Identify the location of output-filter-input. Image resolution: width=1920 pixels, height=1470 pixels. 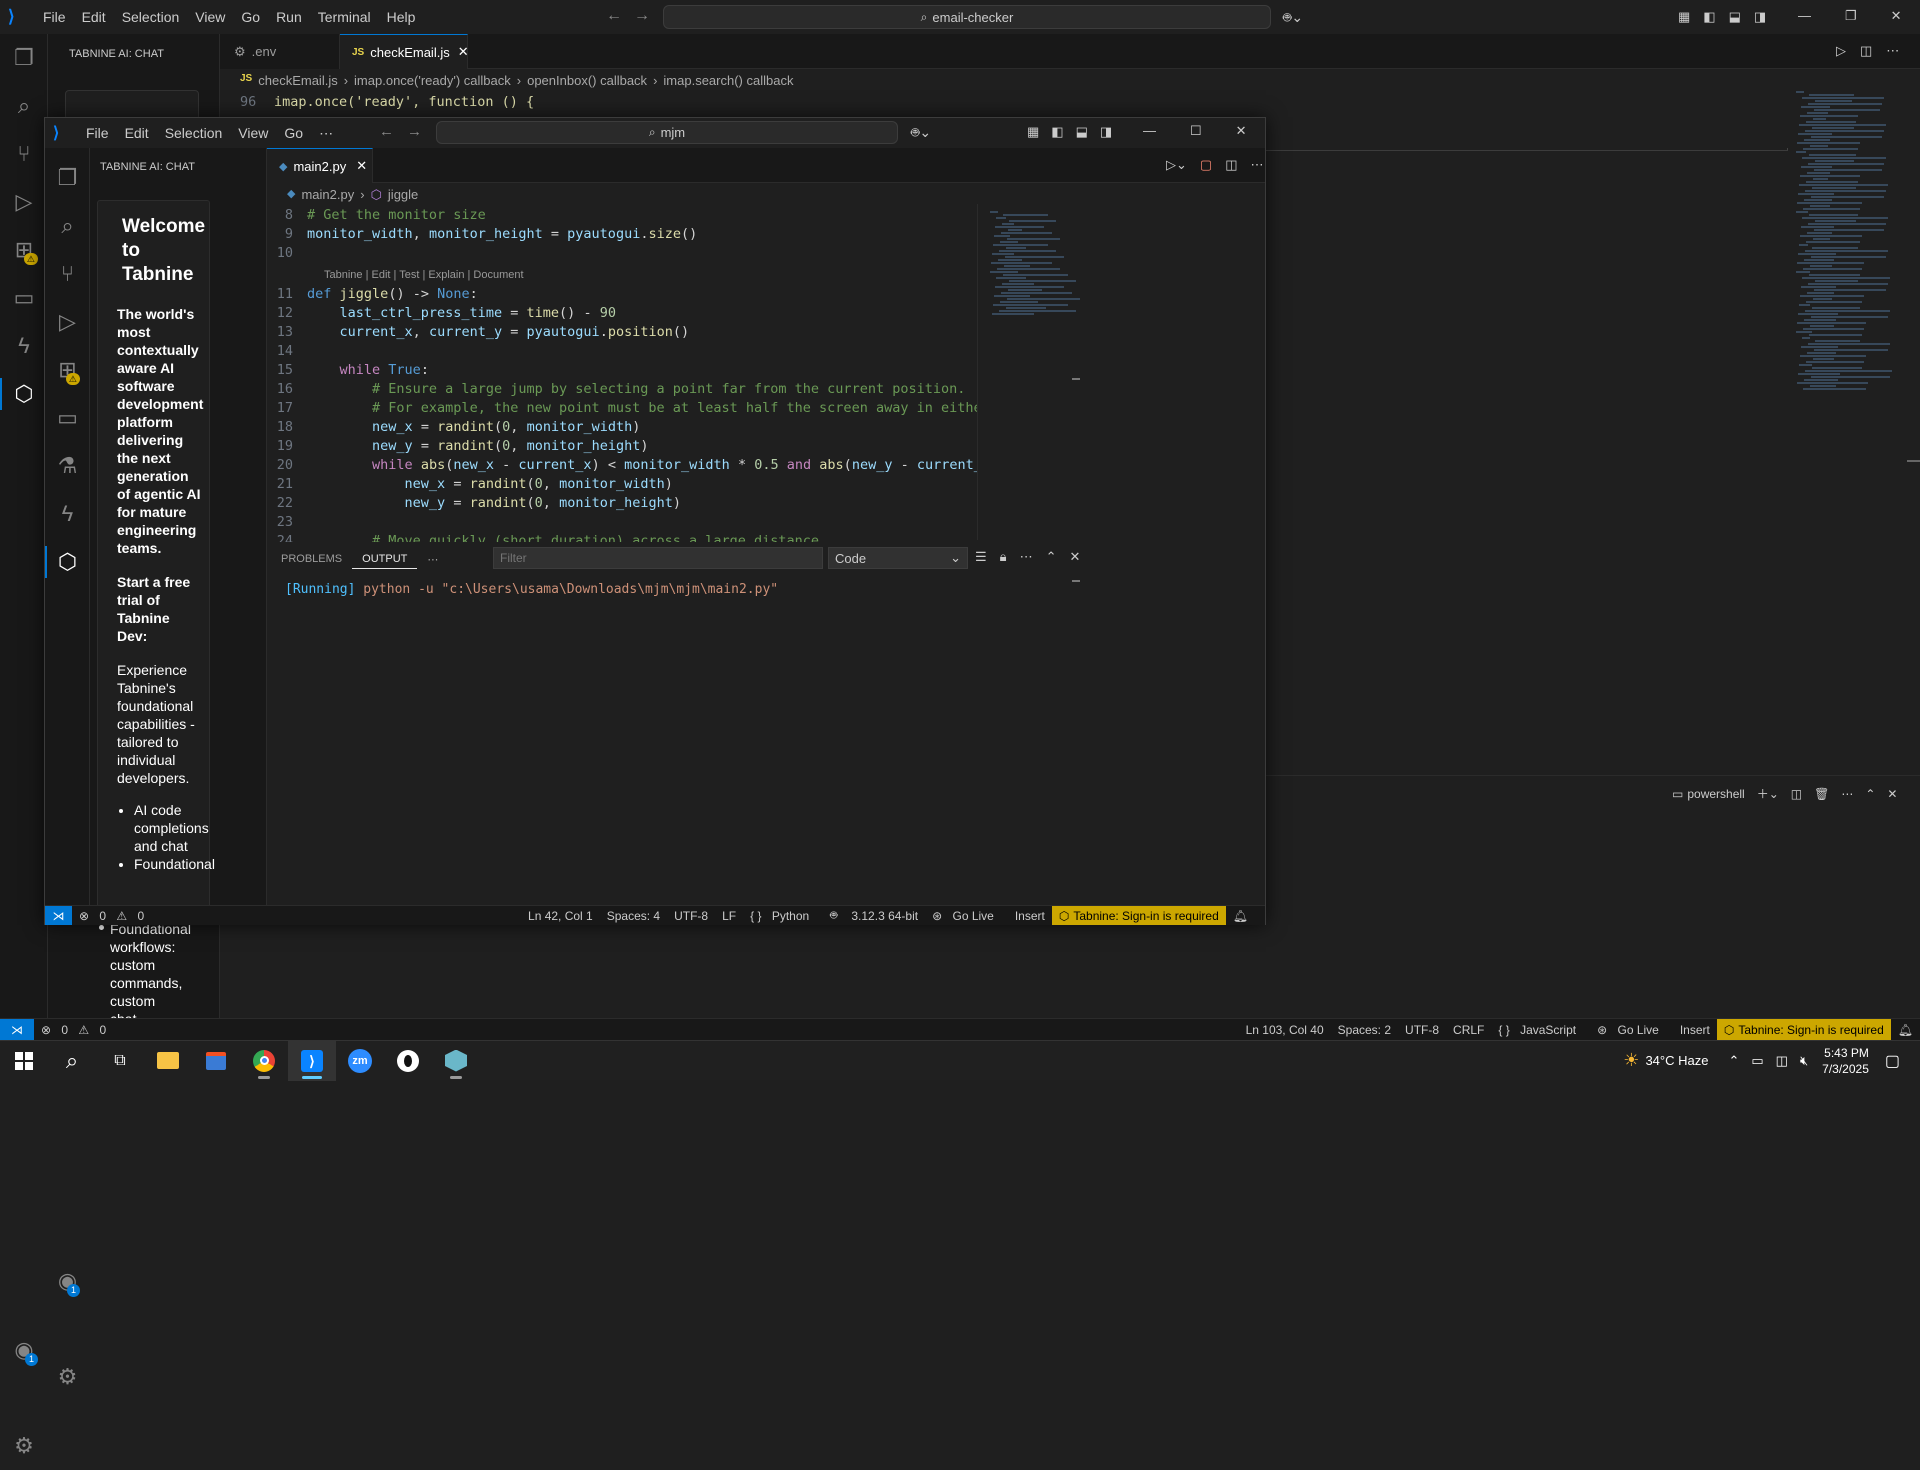
(658, 558).